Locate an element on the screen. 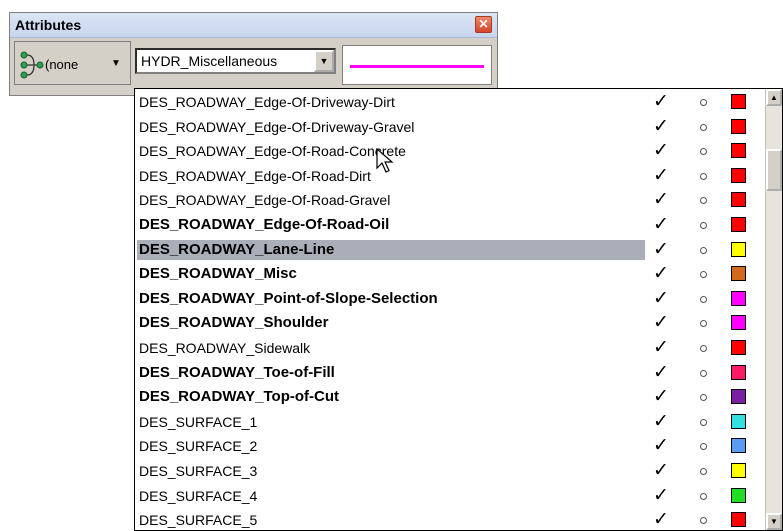  list-item: DES_ROADWAY_Edge-Of-Road-Concrete ✓ is located at coordinates (450, 151).